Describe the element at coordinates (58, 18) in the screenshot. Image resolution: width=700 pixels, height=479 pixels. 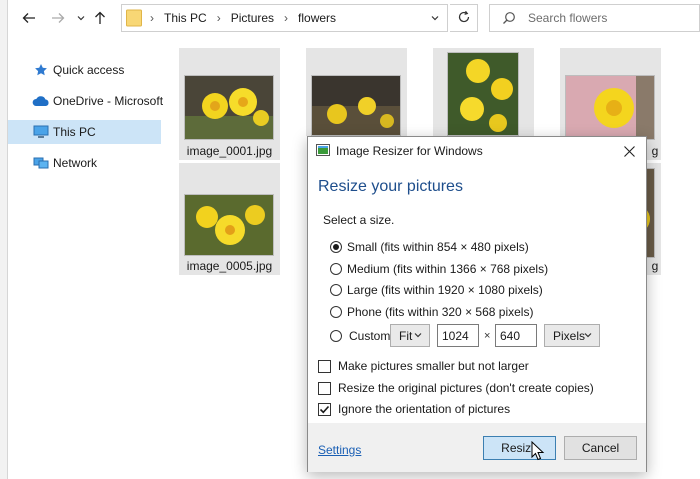
I see `forward-arrow-icon` at that location.